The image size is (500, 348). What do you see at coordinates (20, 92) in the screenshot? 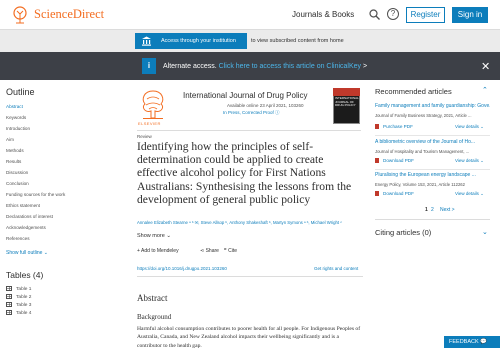
I see `outline-heading: Outline` at bounding box center [20, 92].